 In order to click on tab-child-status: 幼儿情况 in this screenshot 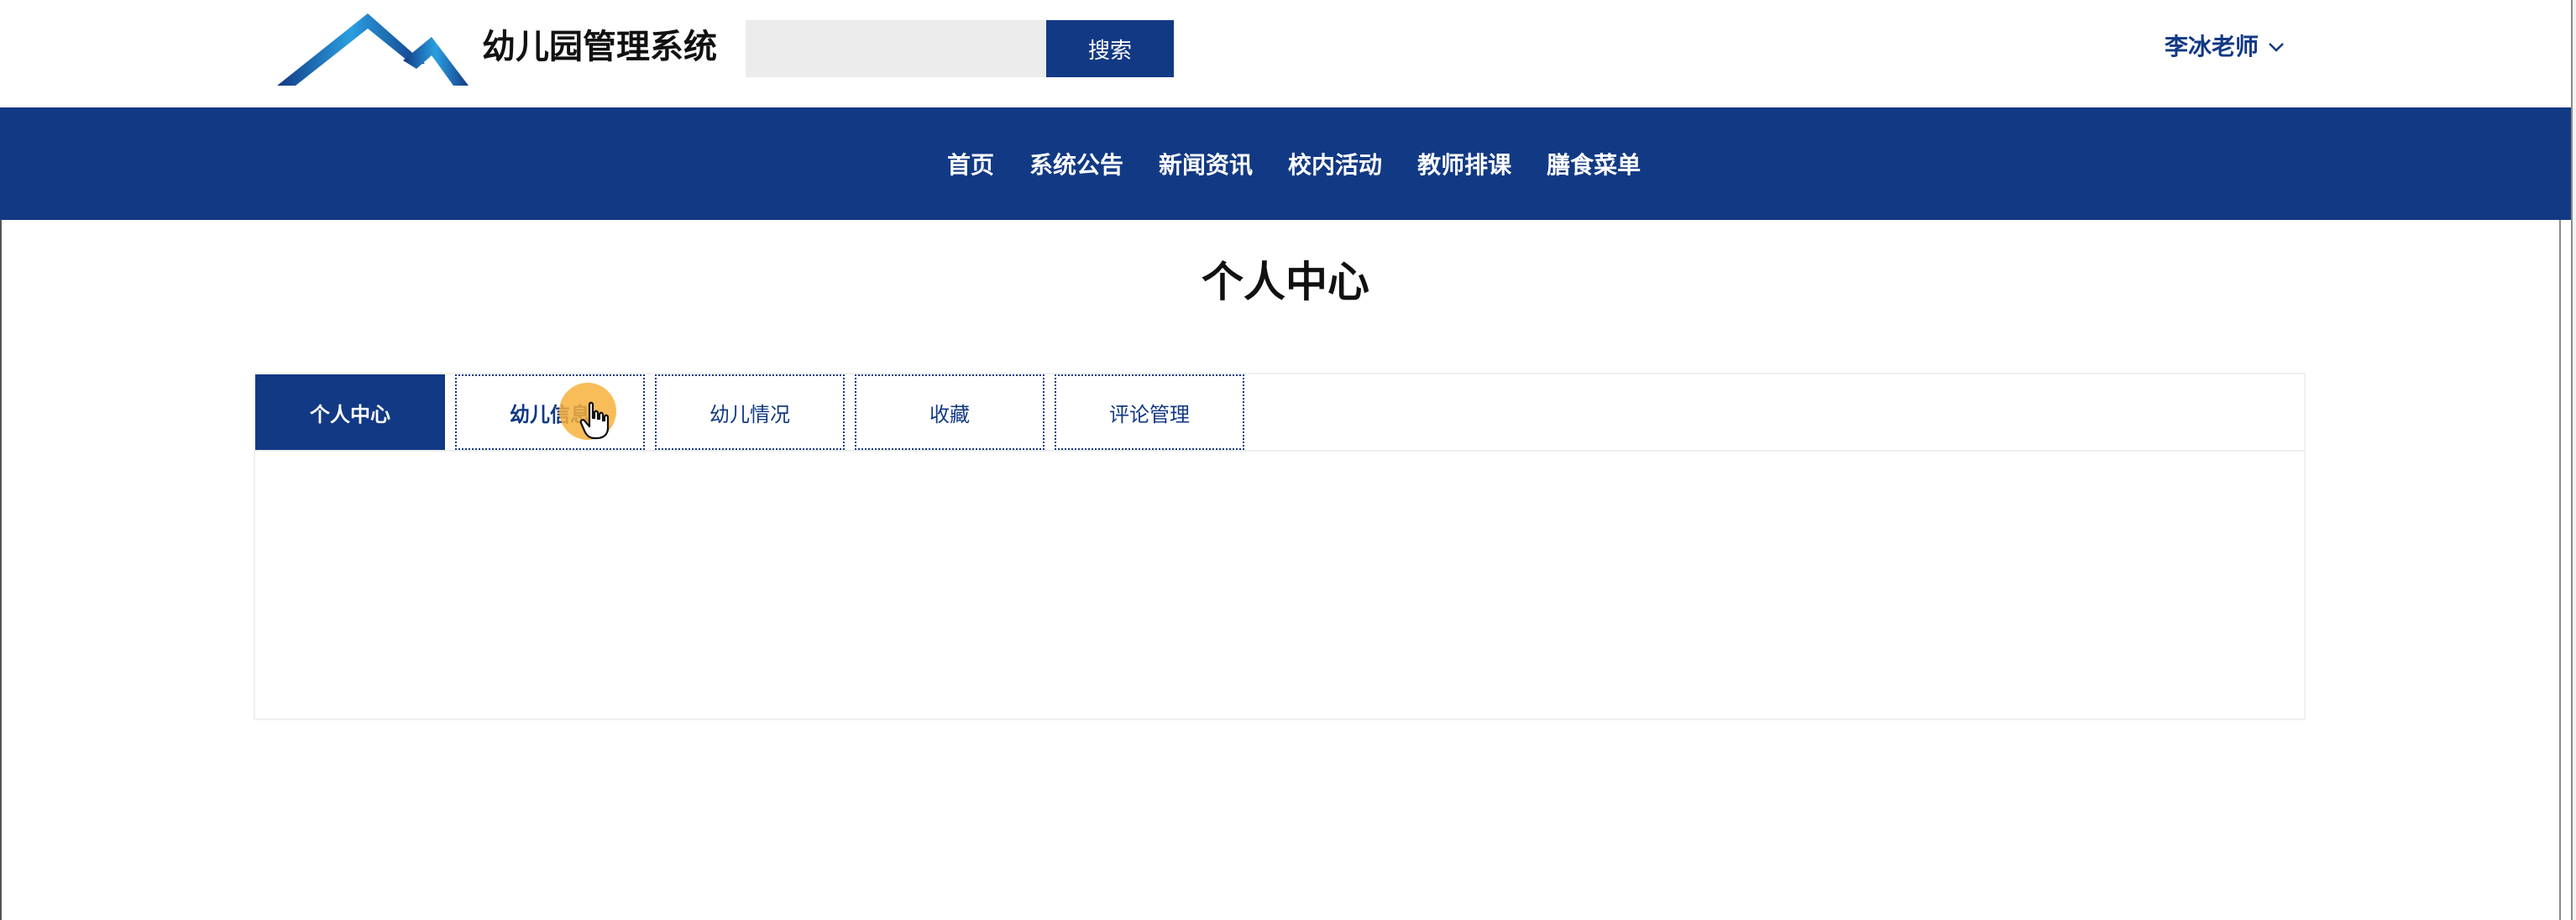, I will do `click(750, 412)`.